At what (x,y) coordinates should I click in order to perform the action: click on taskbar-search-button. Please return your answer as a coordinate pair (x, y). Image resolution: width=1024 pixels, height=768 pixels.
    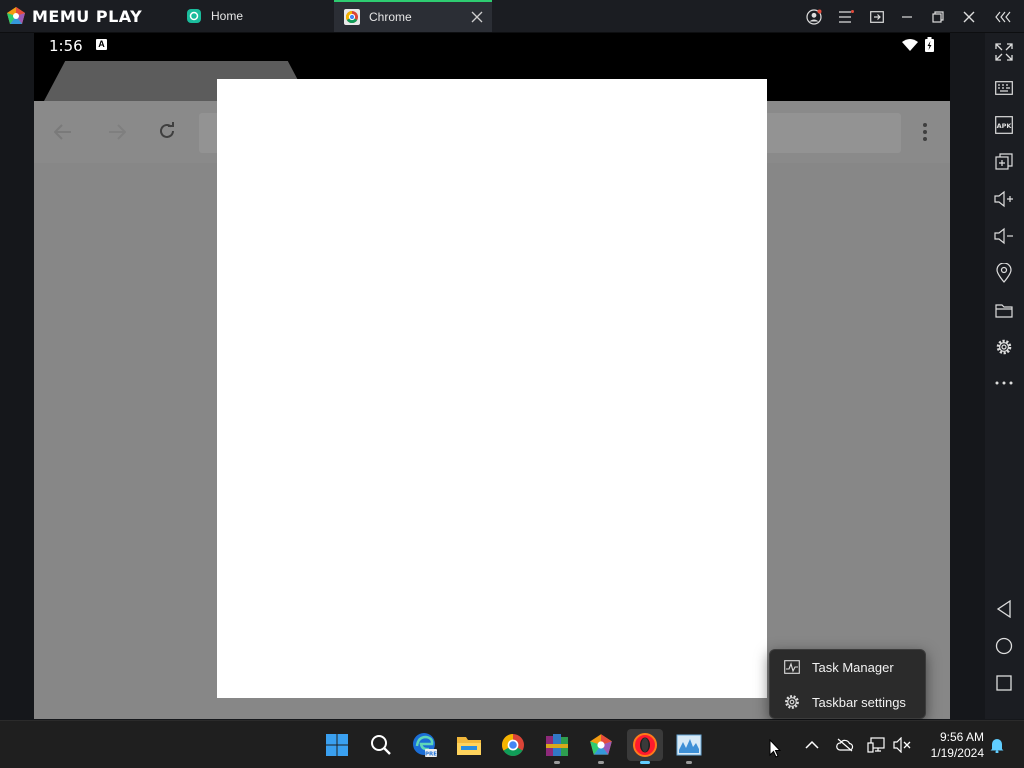
    Looking at the image, I should click on (381, 745).